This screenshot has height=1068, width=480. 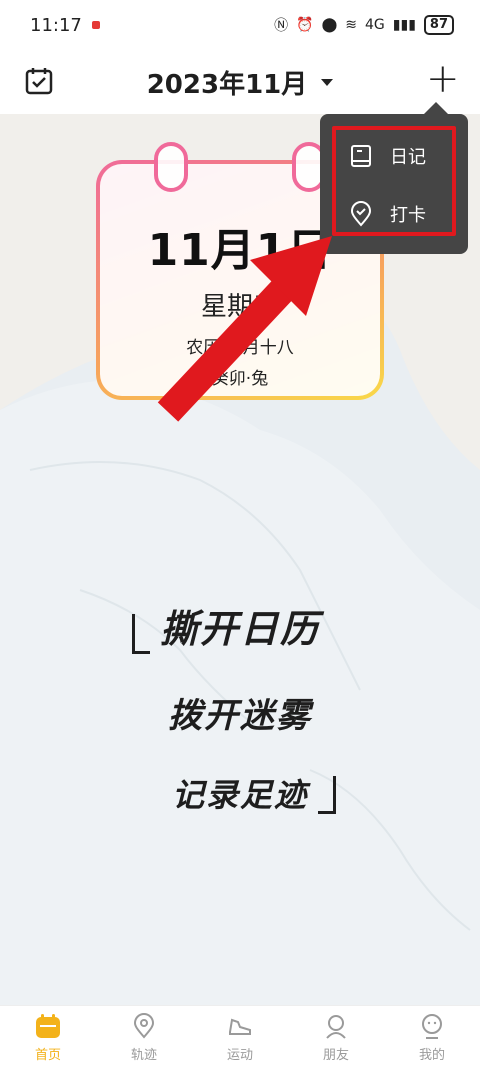 What do you see at coordinates (47, 1055) in the screenshot?
I see `nav-label: 首页` at bounding box center [47, 1055].